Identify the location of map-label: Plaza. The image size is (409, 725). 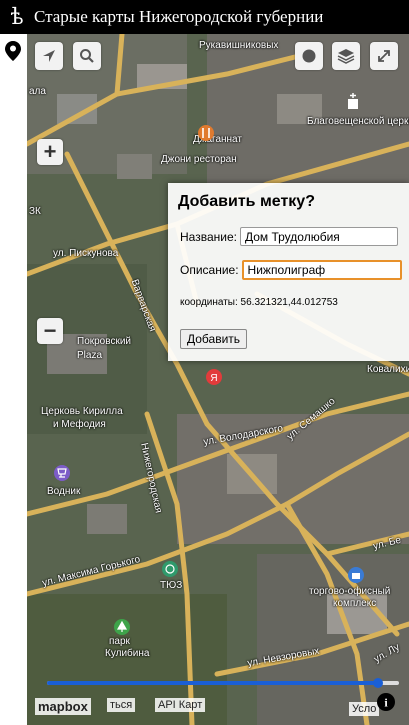
(90, 355).